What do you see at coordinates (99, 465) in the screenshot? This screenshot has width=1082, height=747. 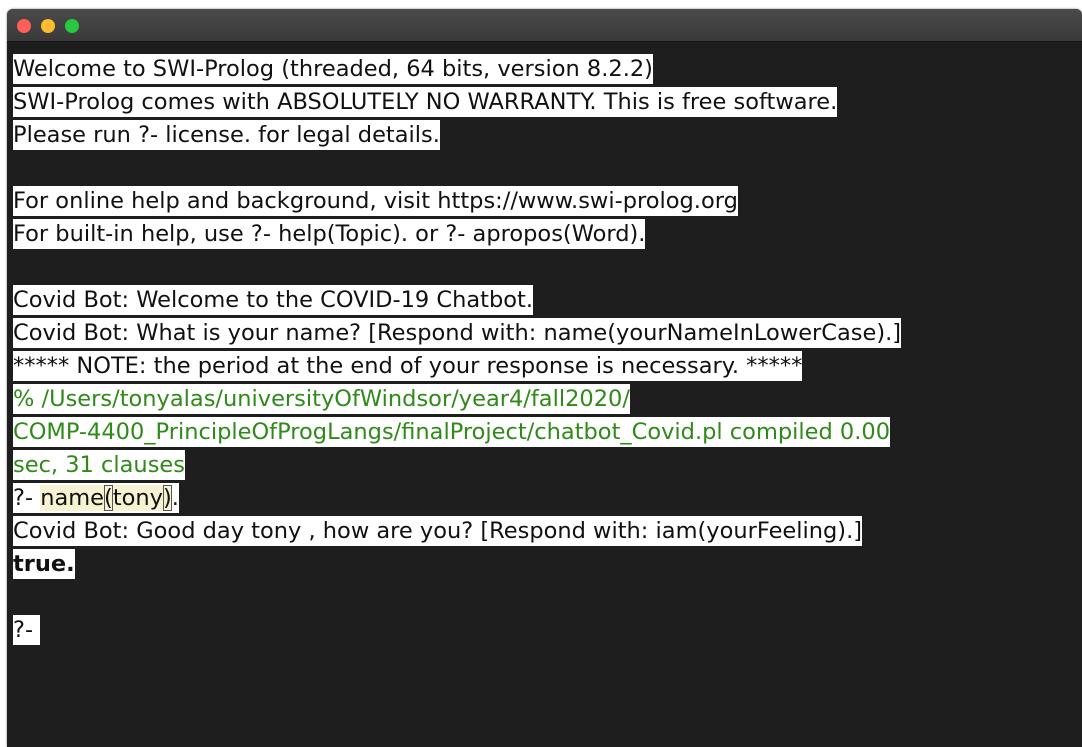 I see `compiled-message-line: sec, 31 clauses` at bounding box center [99, 465].